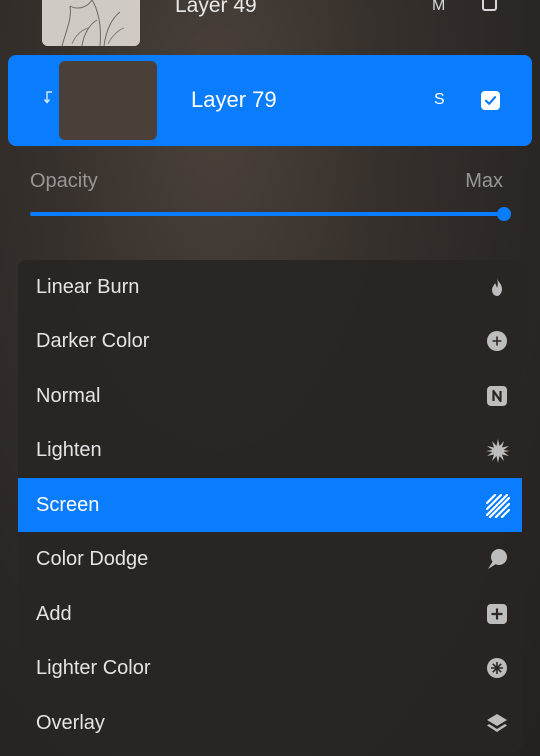 This screenshot has width=540, height=756. Describe the element at coordinates (270, 559) in the screenshot. I see `blend-mode-color-dodge: Color Dodge` at that location.